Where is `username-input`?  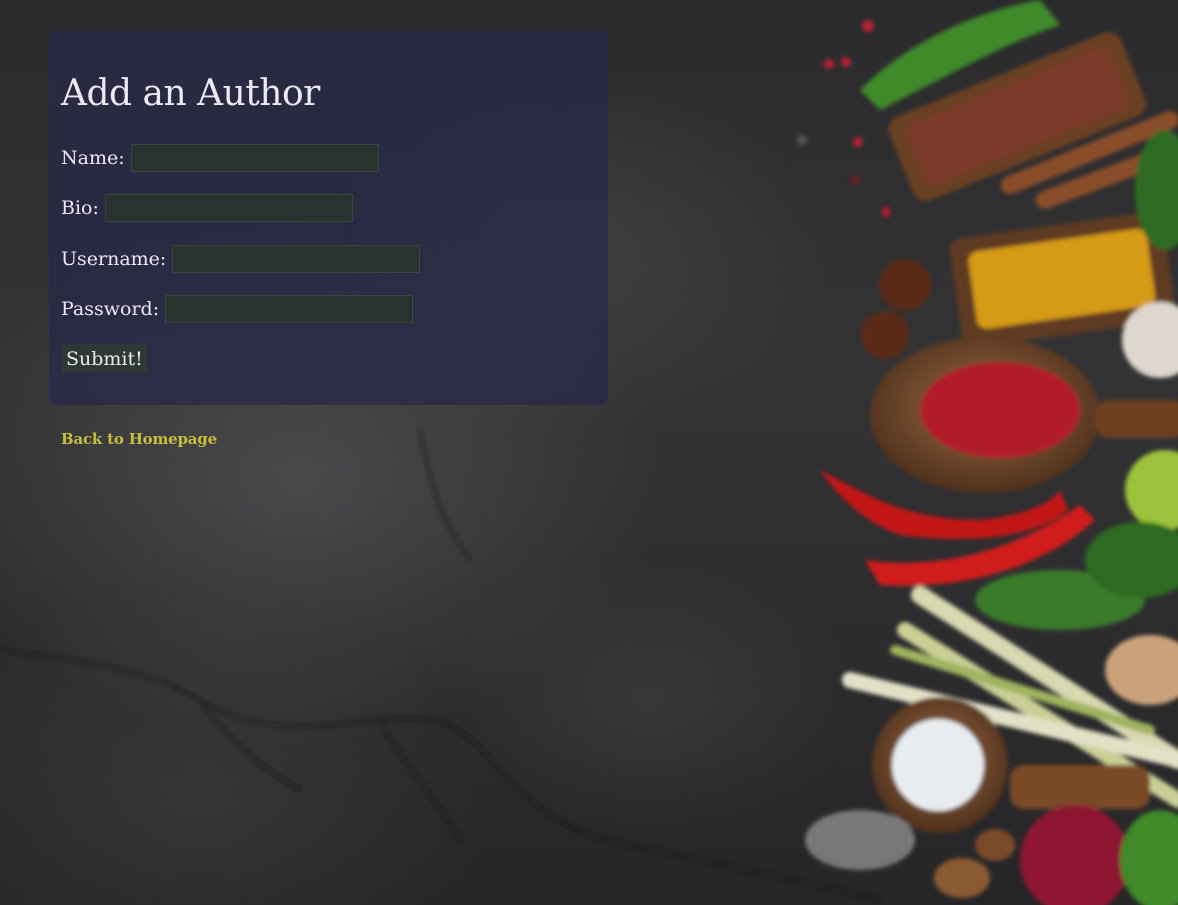
username-input is located at coordinates (296, 259).